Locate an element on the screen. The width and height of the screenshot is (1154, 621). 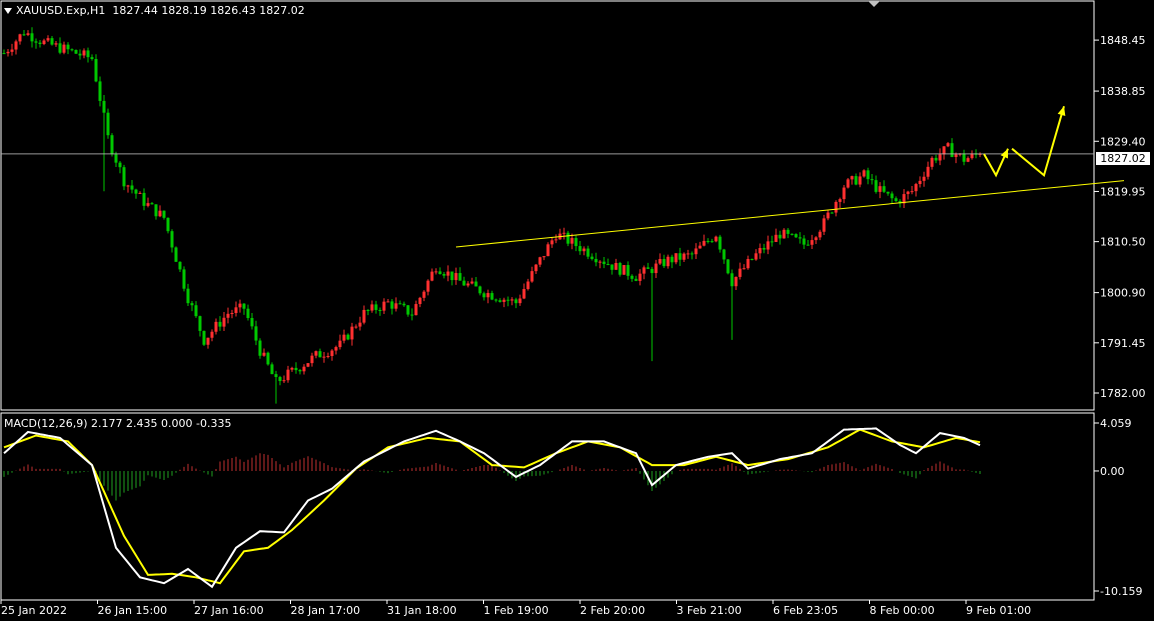
x-tick-label: 9 Feb 01:00 is located at coordinates (998, 610).